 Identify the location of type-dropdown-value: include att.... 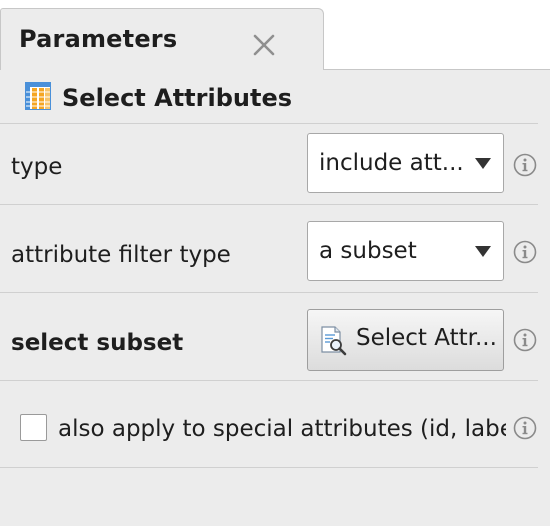
(391, 163).